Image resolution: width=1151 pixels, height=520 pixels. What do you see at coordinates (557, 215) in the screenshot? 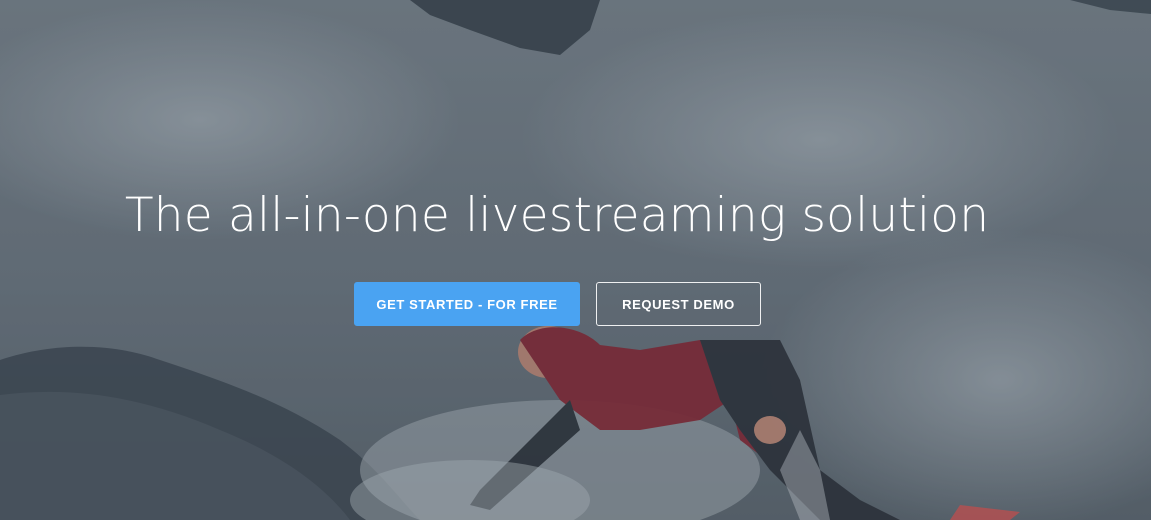
I see `hero-headline: The all-in-one livestreaming solution` at bounding box center [557, 215].